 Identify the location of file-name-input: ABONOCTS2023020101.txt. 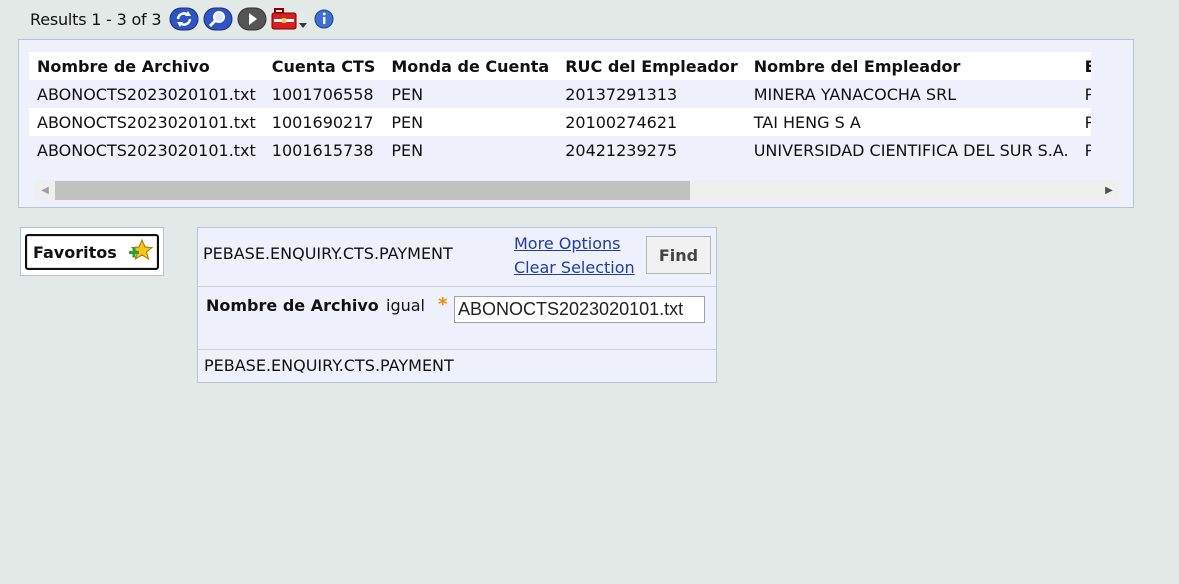
(579, 309).